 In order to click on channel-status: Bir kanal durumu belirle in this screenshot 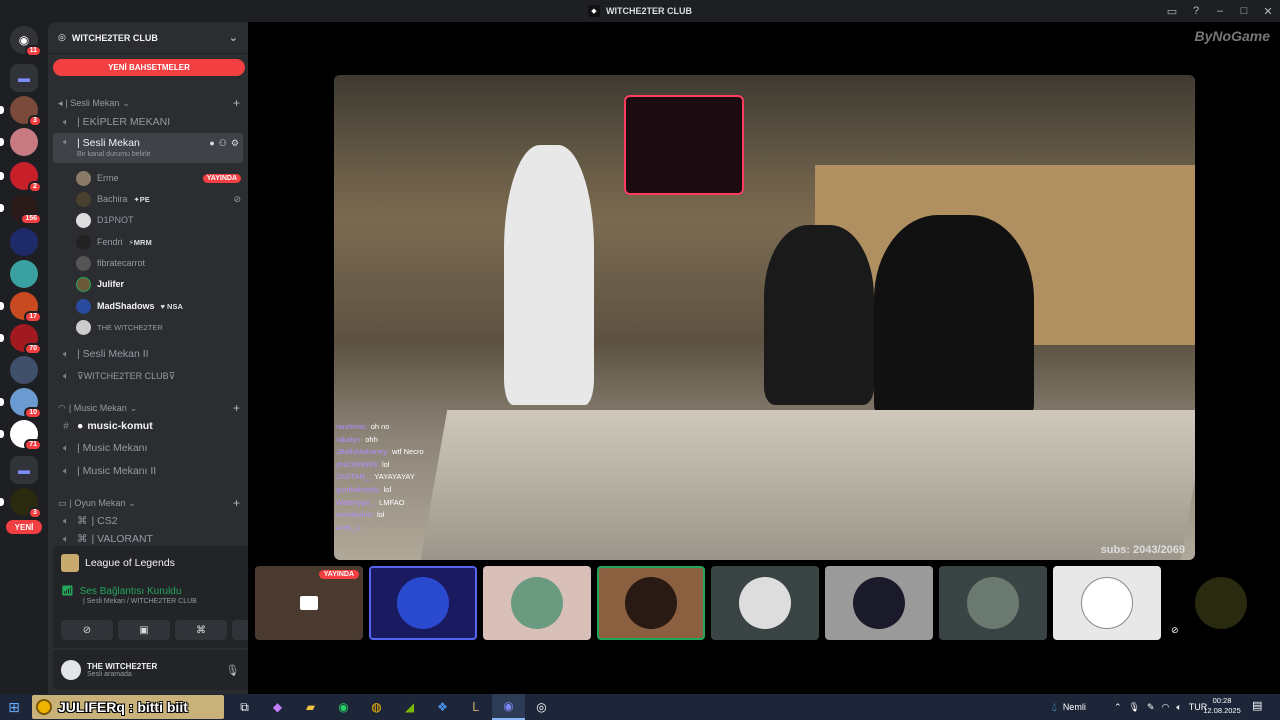, I will do `click(114, 154)`.